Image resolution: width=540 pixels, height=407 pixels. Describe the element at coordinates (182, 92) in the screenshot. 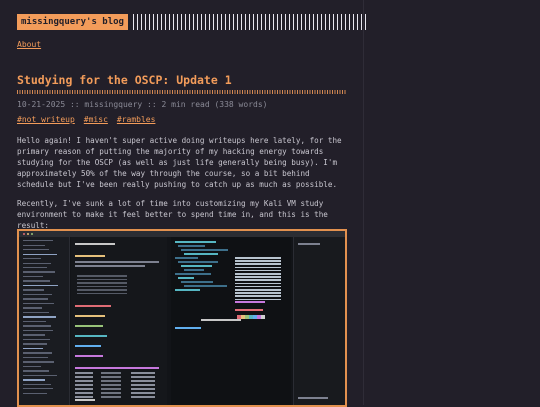

I see `title-underline` at that location.